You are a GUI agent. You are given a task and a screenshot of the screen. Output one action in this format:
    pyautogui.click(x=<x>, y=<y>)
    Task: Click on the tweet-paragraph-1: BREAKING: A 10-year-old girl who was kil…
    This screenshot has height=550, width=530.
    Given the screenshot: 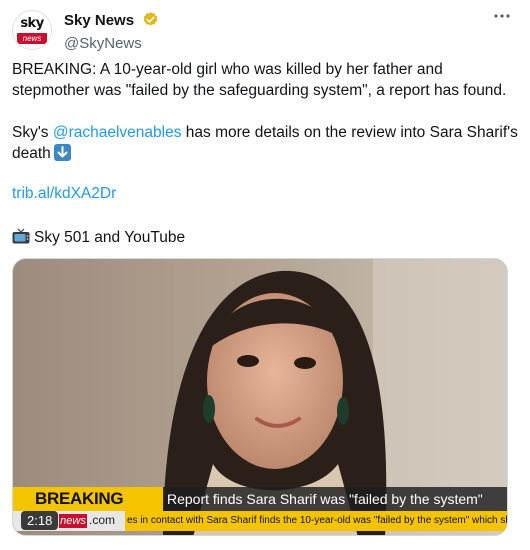 What is the action you would take?
    pyautogui.click(x=259, y=80)
    